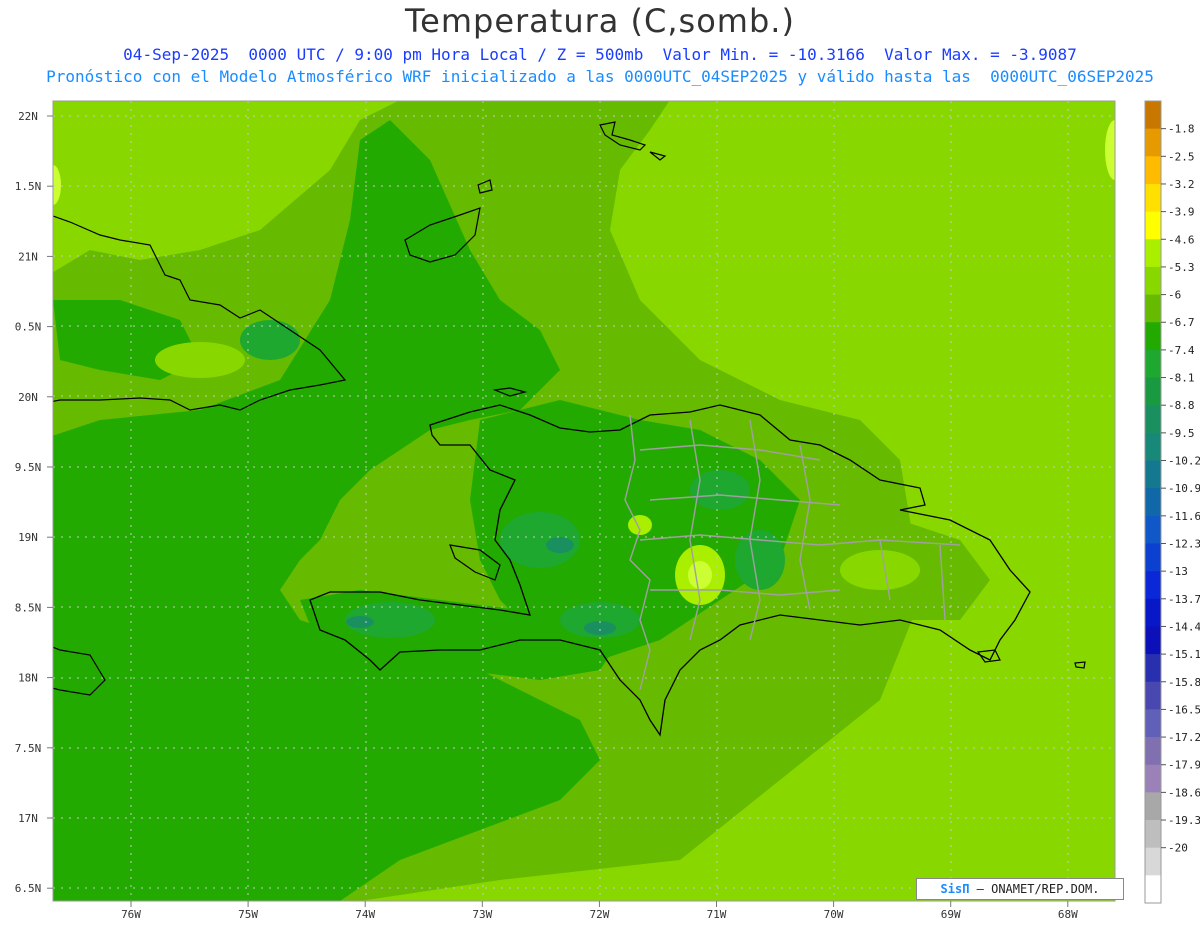  Describe the element at coordinates (951, 914) in the screenshot. I see `lon-label: 69W` at that location.